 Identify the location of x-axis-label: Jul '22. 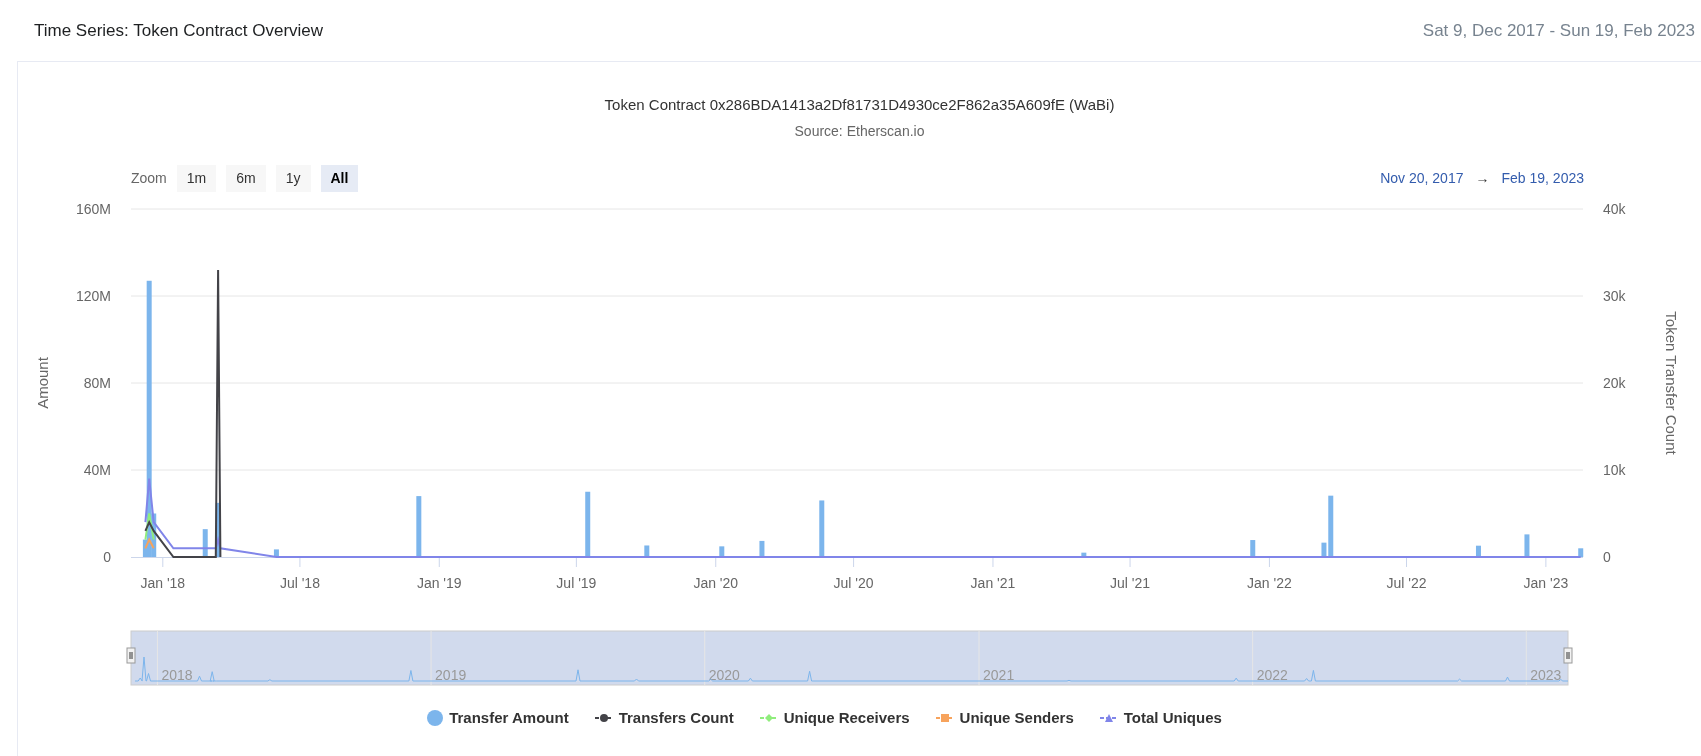
(1406, 583).